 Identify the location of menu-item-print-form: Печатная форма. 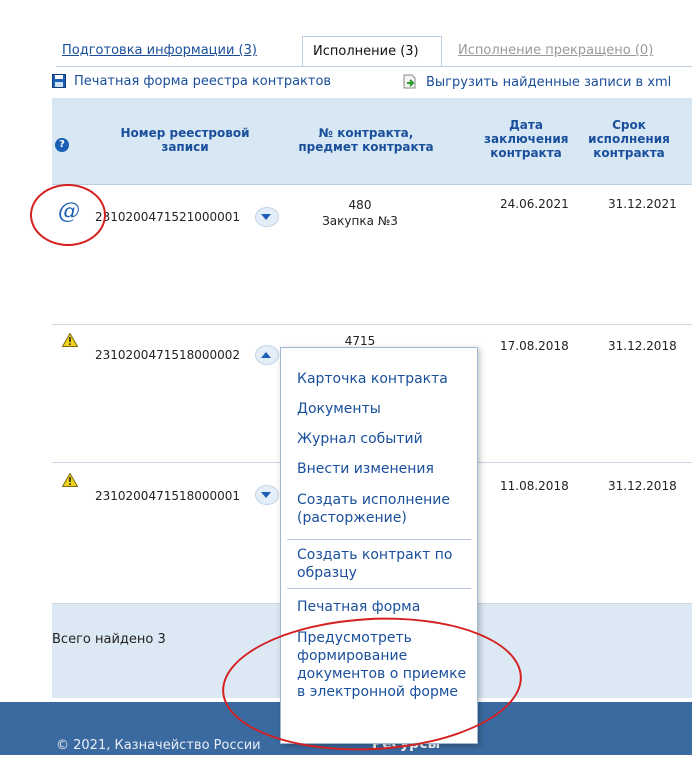
(383, 607).